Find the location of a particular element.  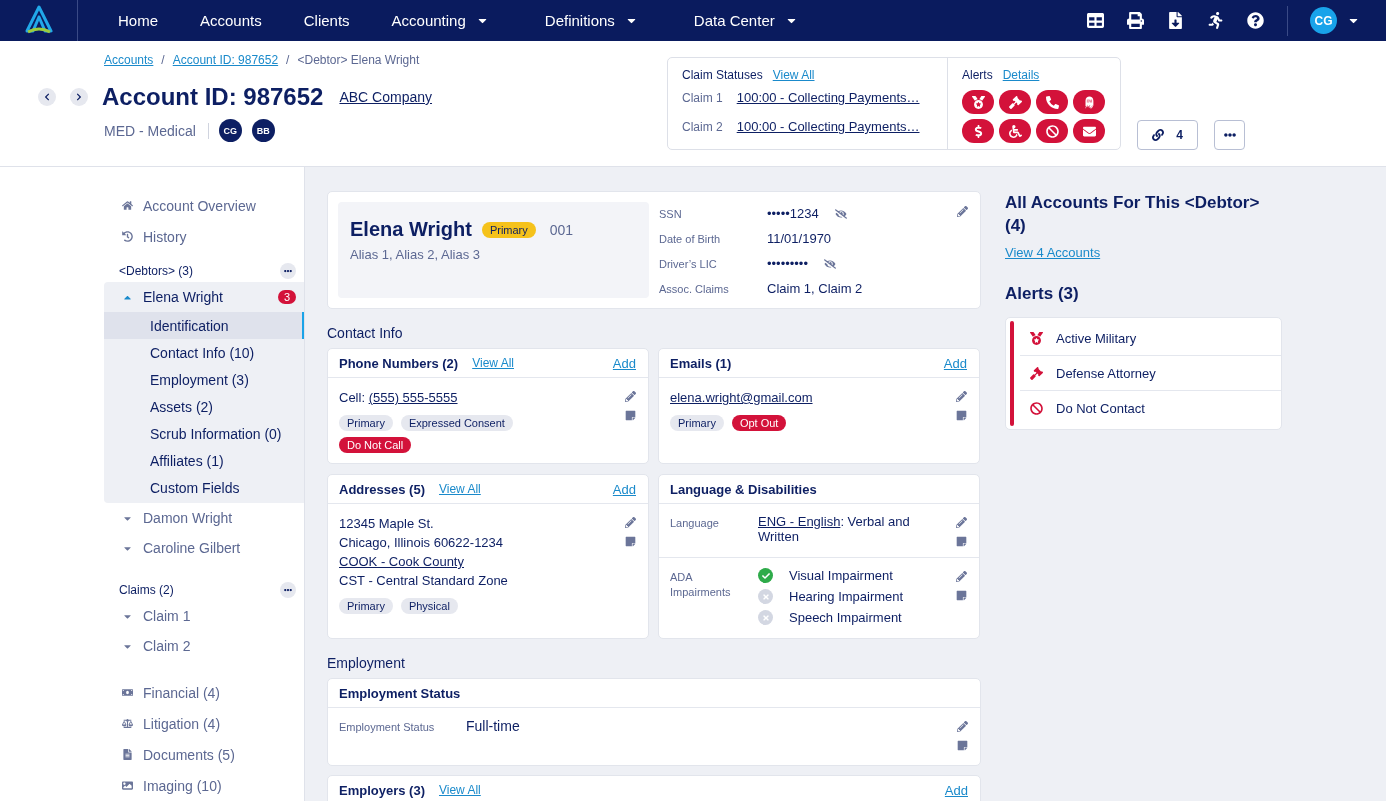

chevron-left-icon is located at coordinates (47, 97).